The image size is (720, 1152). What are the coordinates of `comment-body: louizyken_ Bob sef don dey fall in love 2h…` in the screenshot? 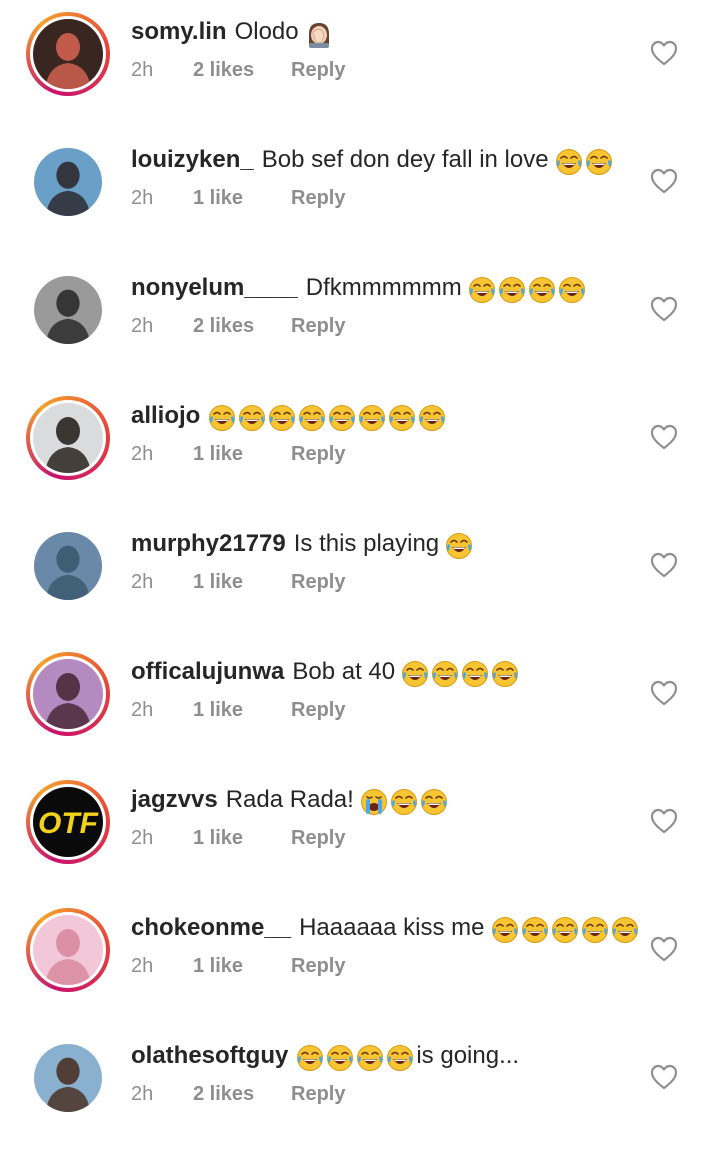 It's located at (380, 178).